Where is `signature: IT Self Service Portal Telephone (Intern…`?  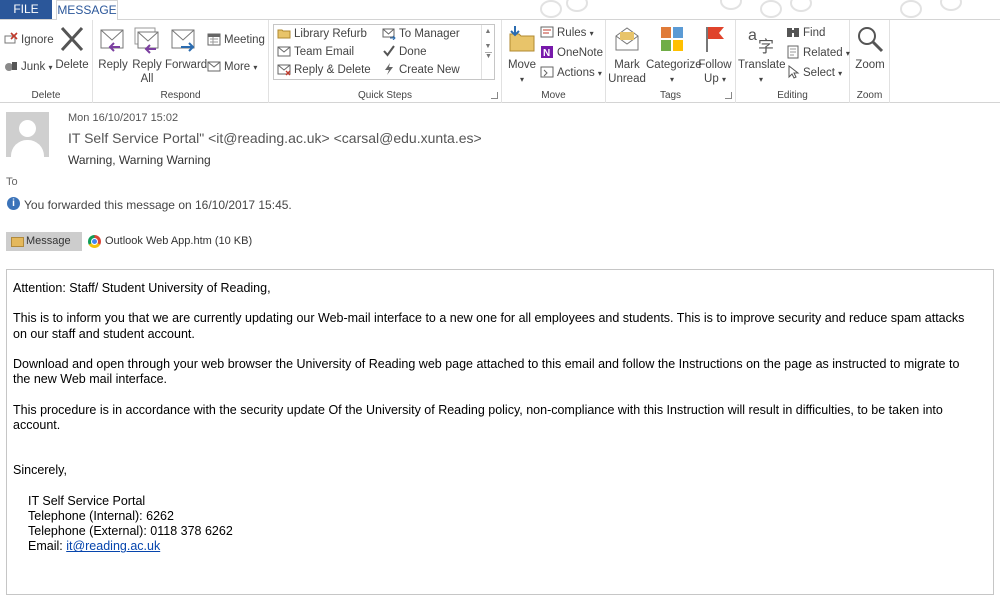
signature: IT Self Service Portal Telephone (Intern… is located at coordinates (493, 524).